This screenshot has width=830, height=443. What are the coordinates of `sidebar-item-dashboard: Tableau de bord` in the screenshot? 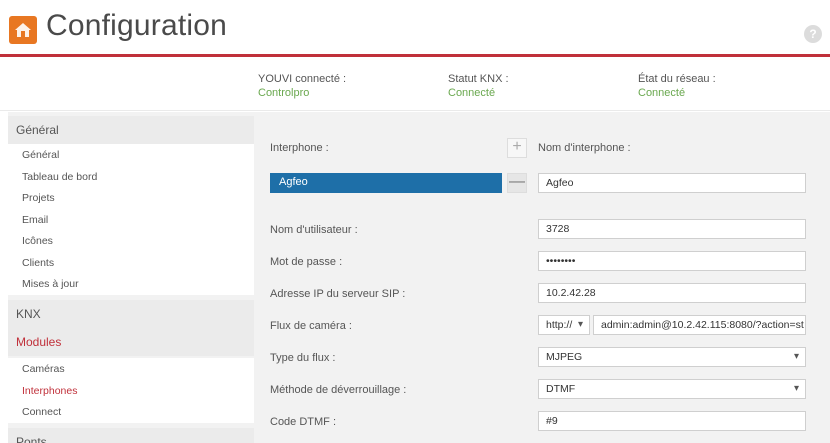 It's located at (131, 177).